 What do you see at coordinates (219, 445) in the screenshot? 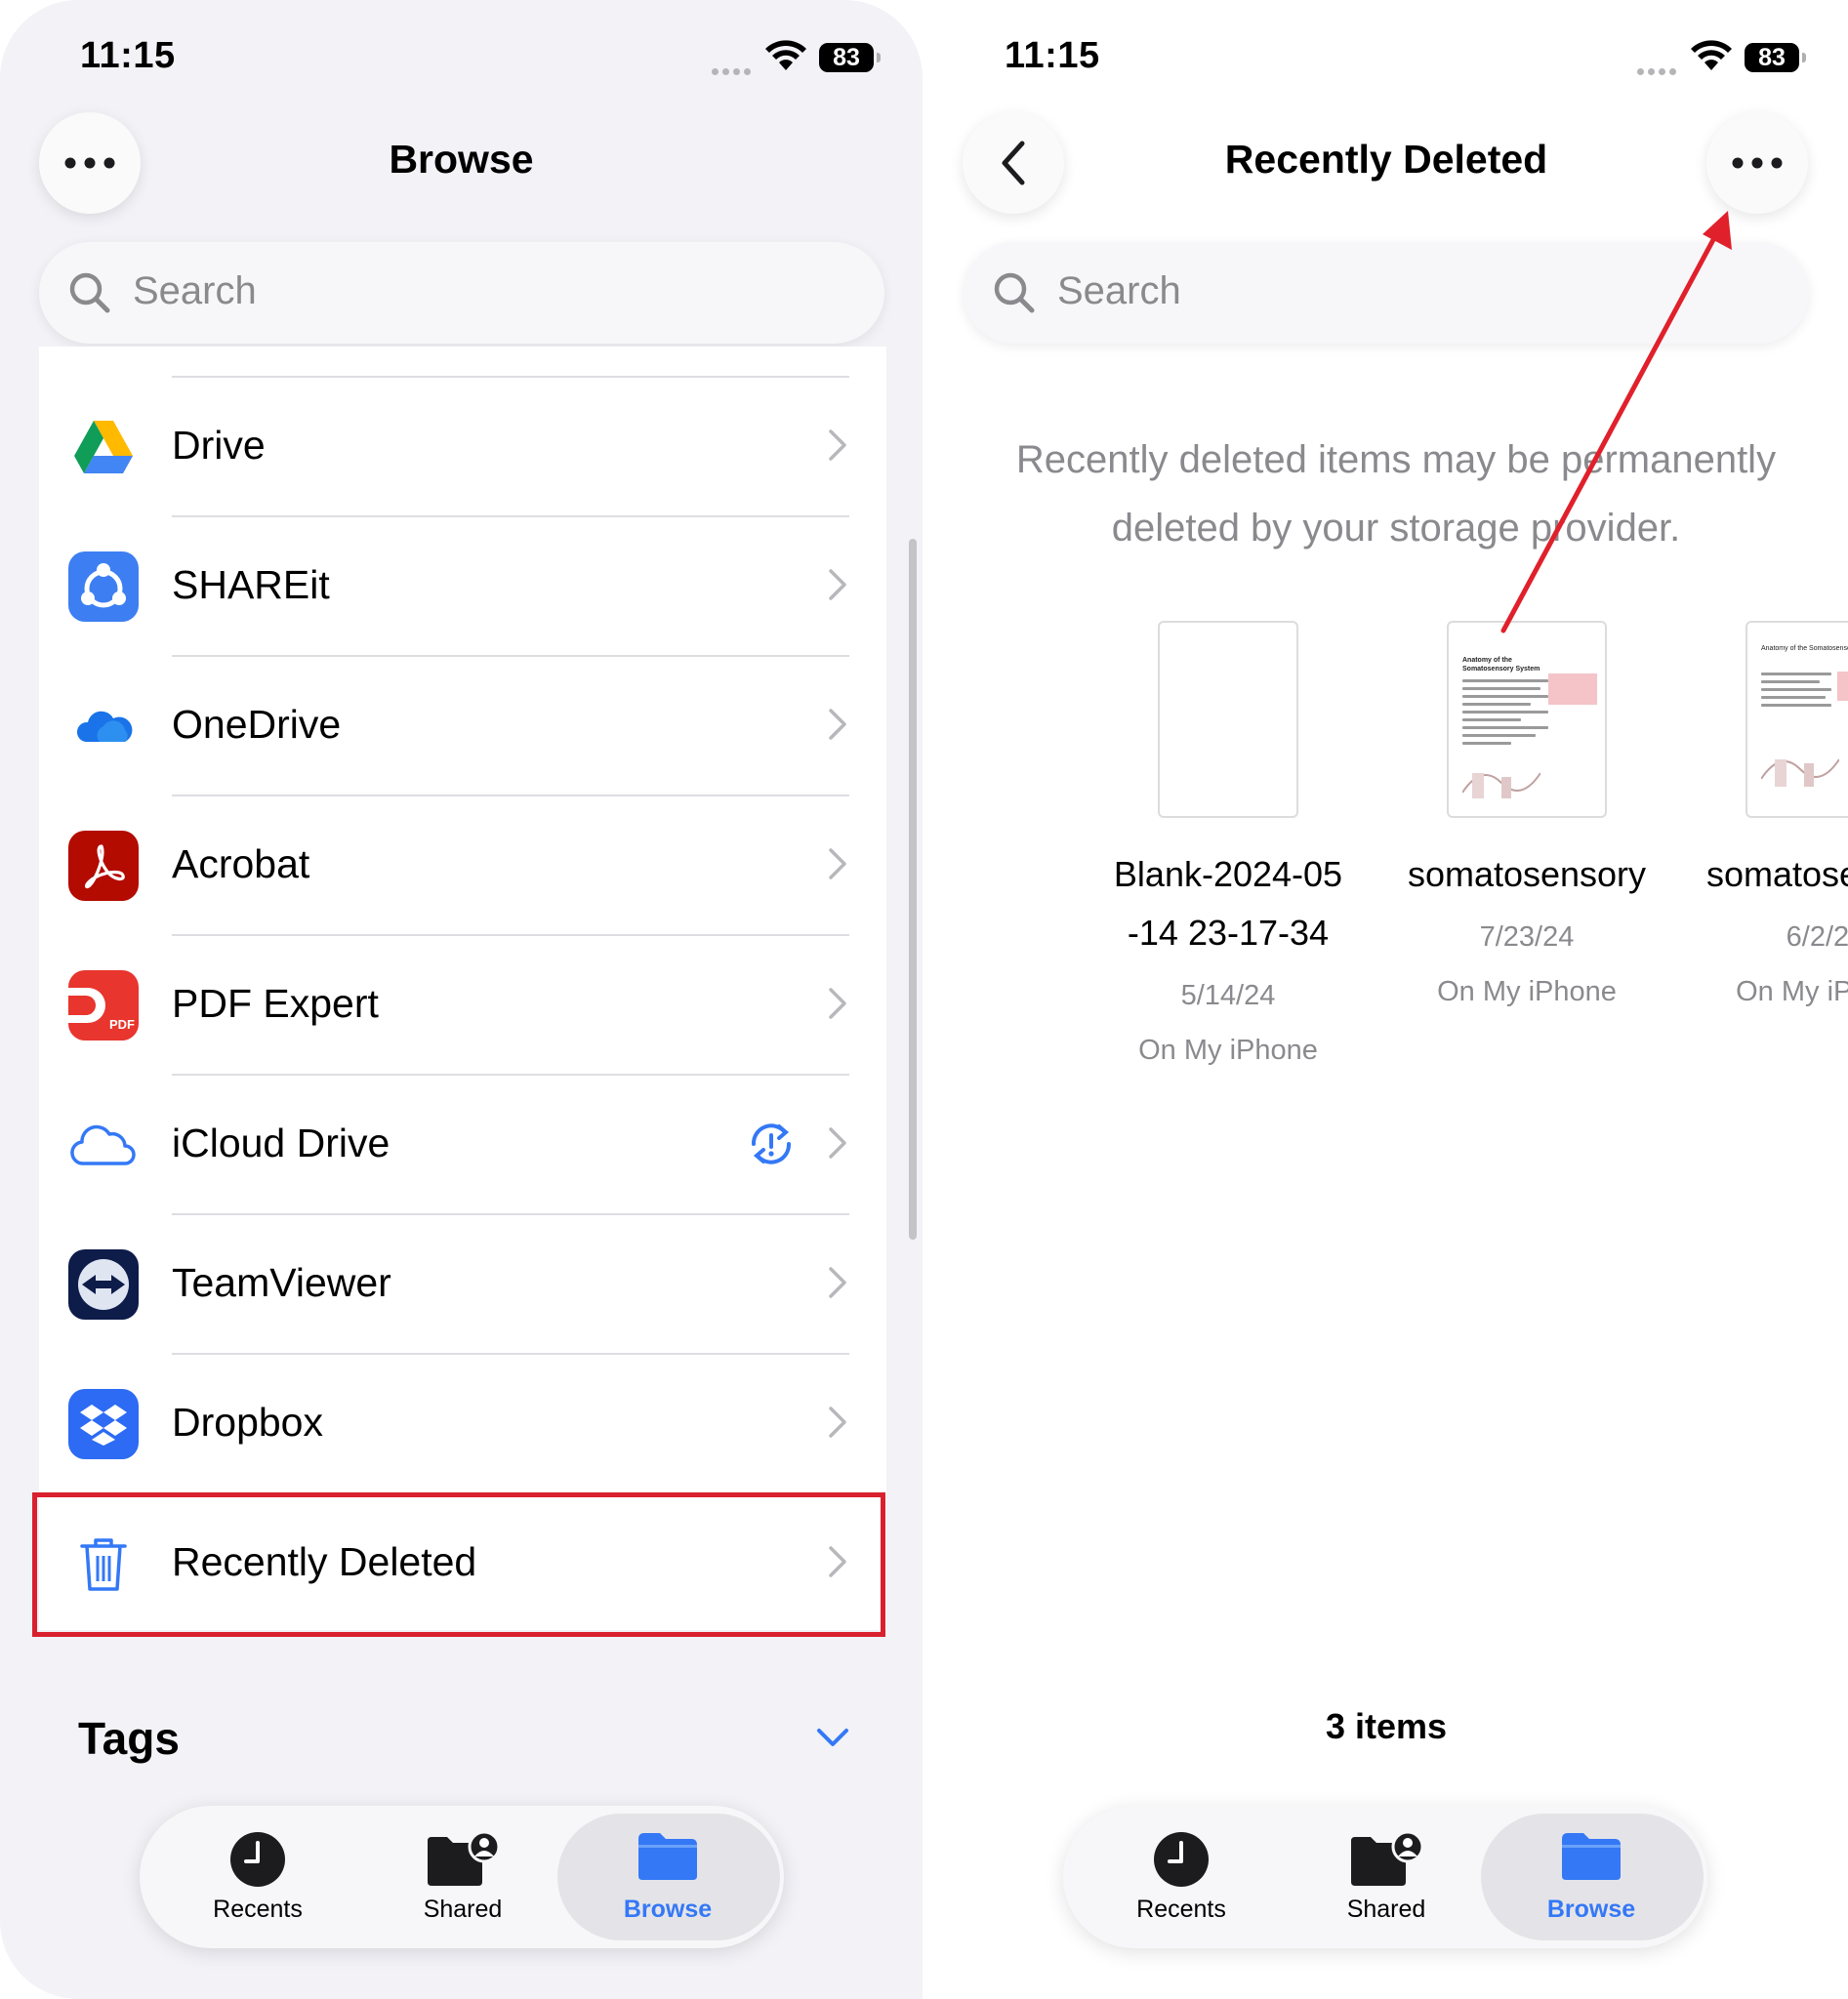
I see `location-label: Drive` at bounding box center [219, 445].